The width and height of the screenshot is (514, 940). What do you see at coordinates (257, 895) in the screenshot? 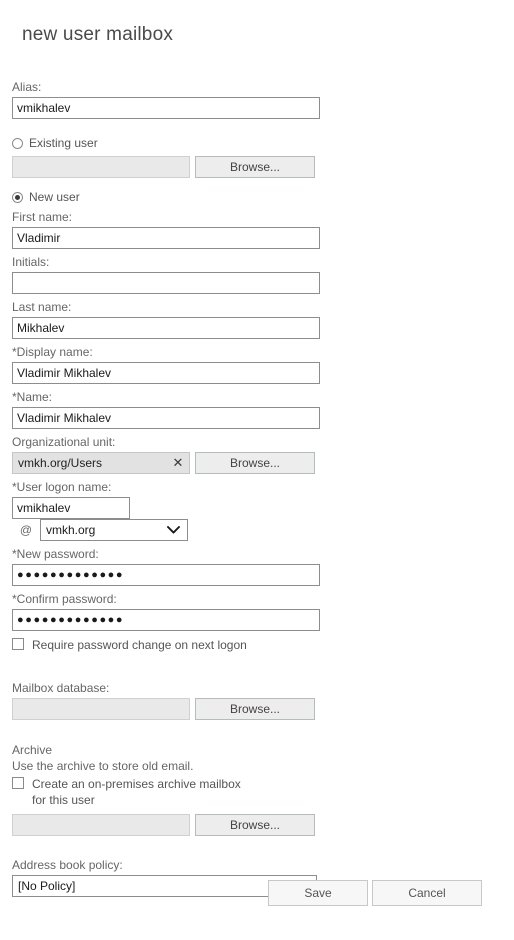
I see `dialog-footer: Save Cancel` at bounding box center [257, 895].